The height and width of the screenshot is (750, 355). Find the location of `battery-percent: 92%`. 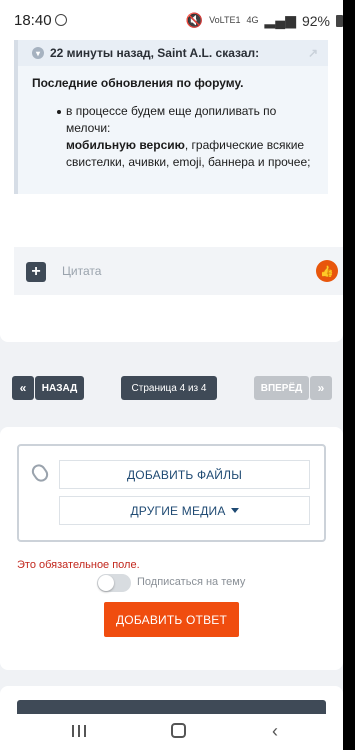

battery-percent: 92% is located at coordinates (315, 20).